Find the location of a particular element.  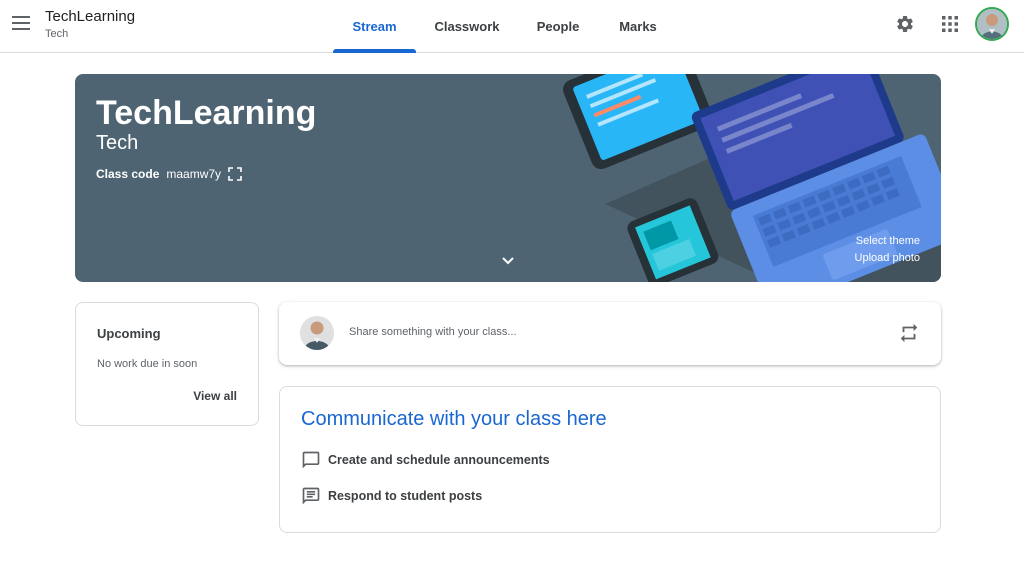

google-apps-button is located at coordinates (950, 24).